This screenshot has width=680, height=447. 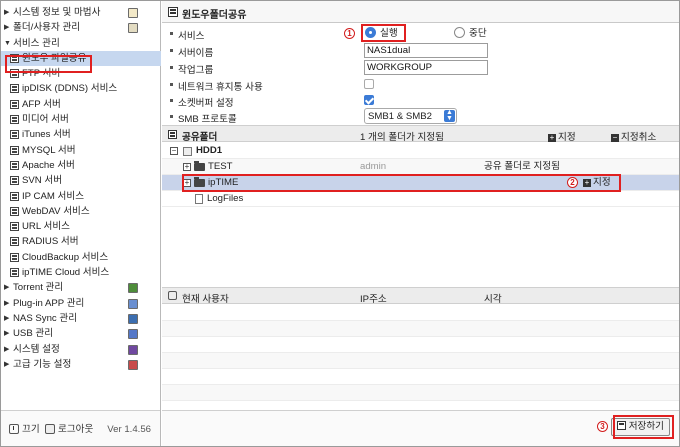 I want to click on nas-sync-icon, so click(x=133, y=318).